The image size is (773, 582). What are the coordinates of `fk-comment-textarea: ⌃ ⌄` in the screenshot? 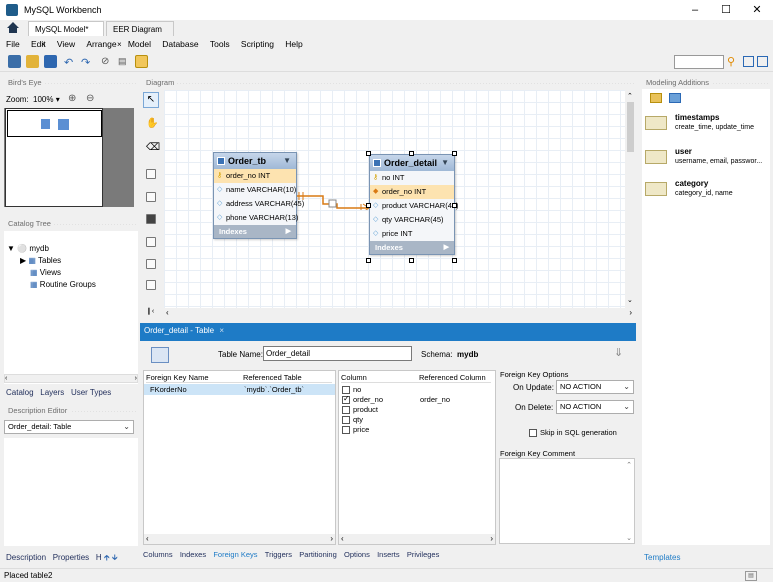 It's located at (567, 501).